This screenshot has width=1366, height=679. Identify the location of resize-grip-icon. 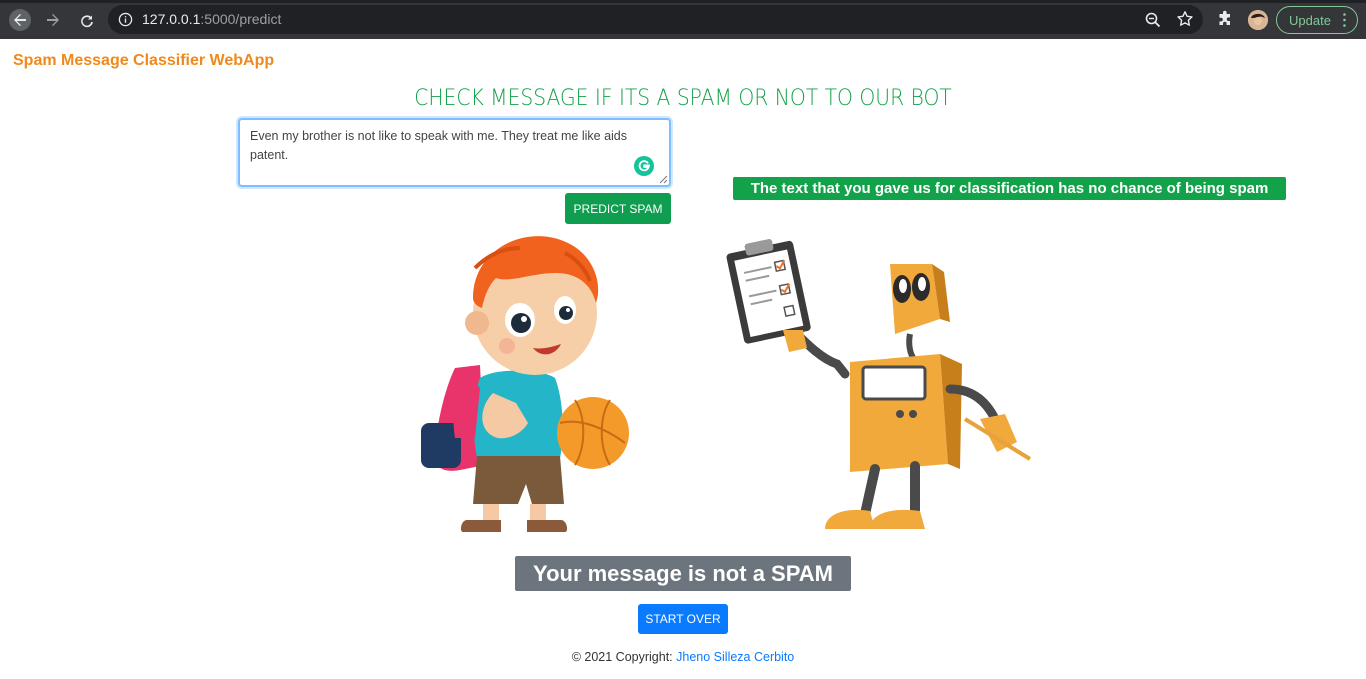
(663, 179).